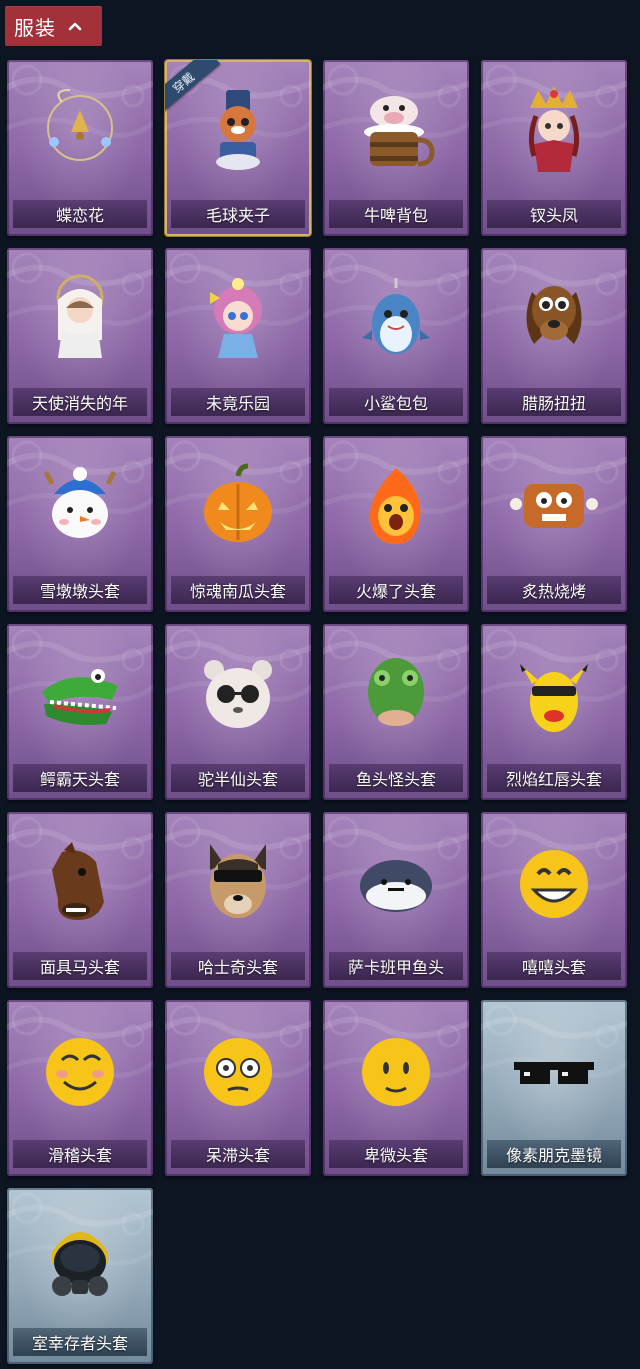  I want to click on card-label-bar: 未竟乐园, so click(238, 402).